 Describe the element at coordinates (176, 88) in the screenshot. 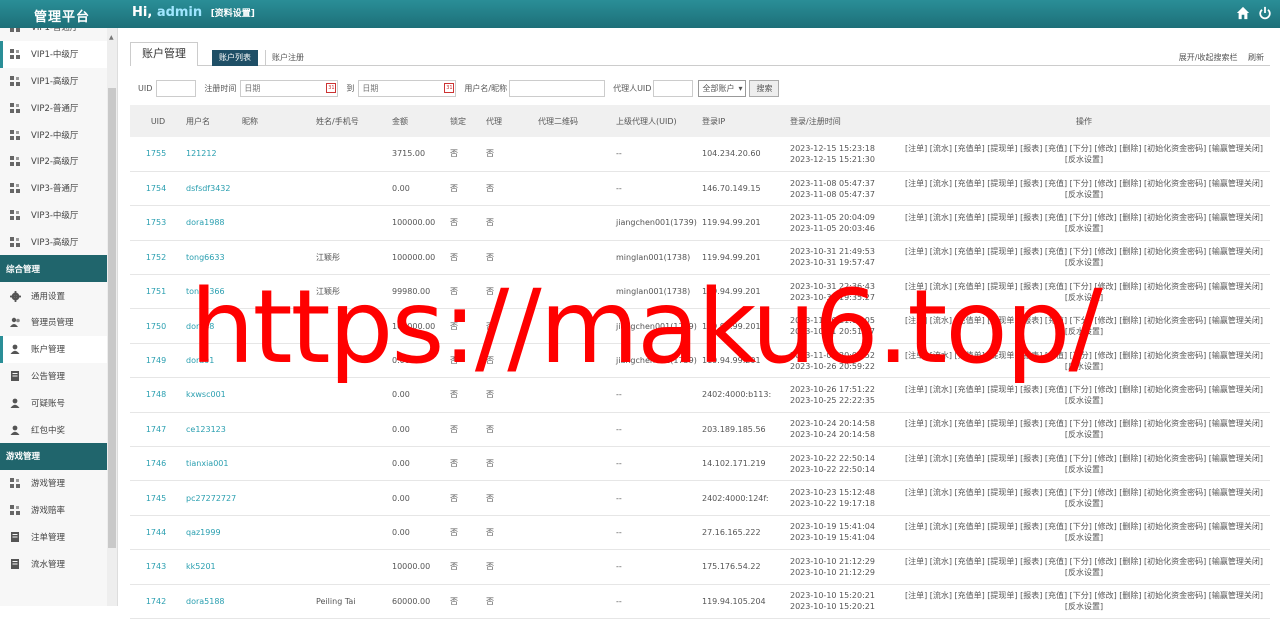

I see `uid-input` at that location.